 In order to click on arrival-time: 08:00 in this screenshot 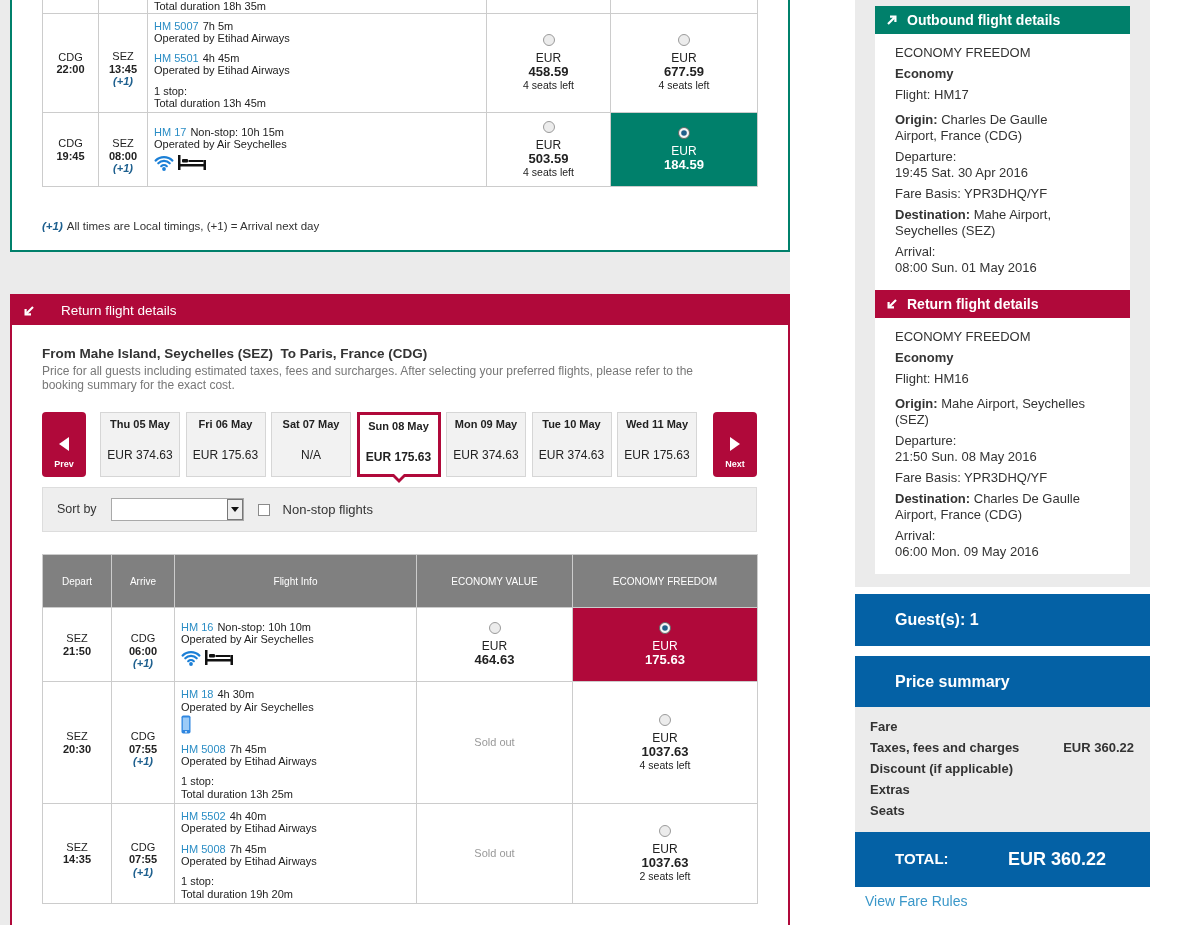, I will do `click(123, 155)`.